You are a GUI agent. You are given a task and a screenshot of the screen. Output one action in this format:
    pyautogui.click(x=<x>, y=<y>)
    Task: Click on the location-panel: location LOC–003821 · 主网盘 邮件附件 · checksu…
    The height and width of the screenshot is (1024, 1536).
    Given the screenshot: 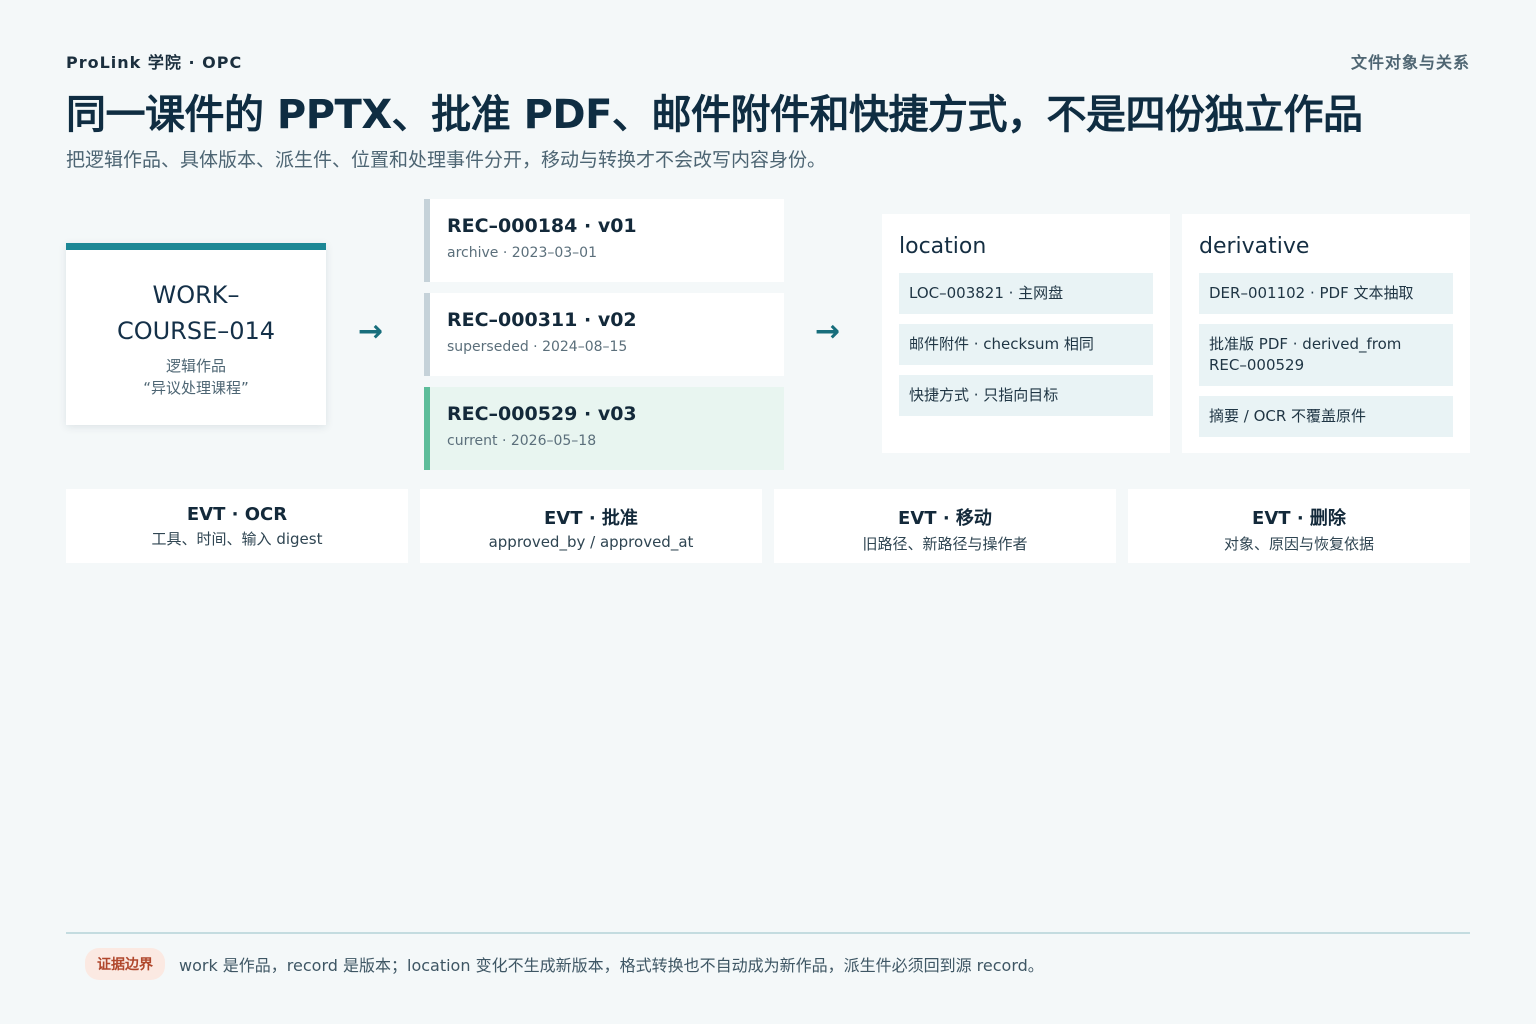 What is the action you would take?
    pyautogui.click(x=1026, y=333)
    